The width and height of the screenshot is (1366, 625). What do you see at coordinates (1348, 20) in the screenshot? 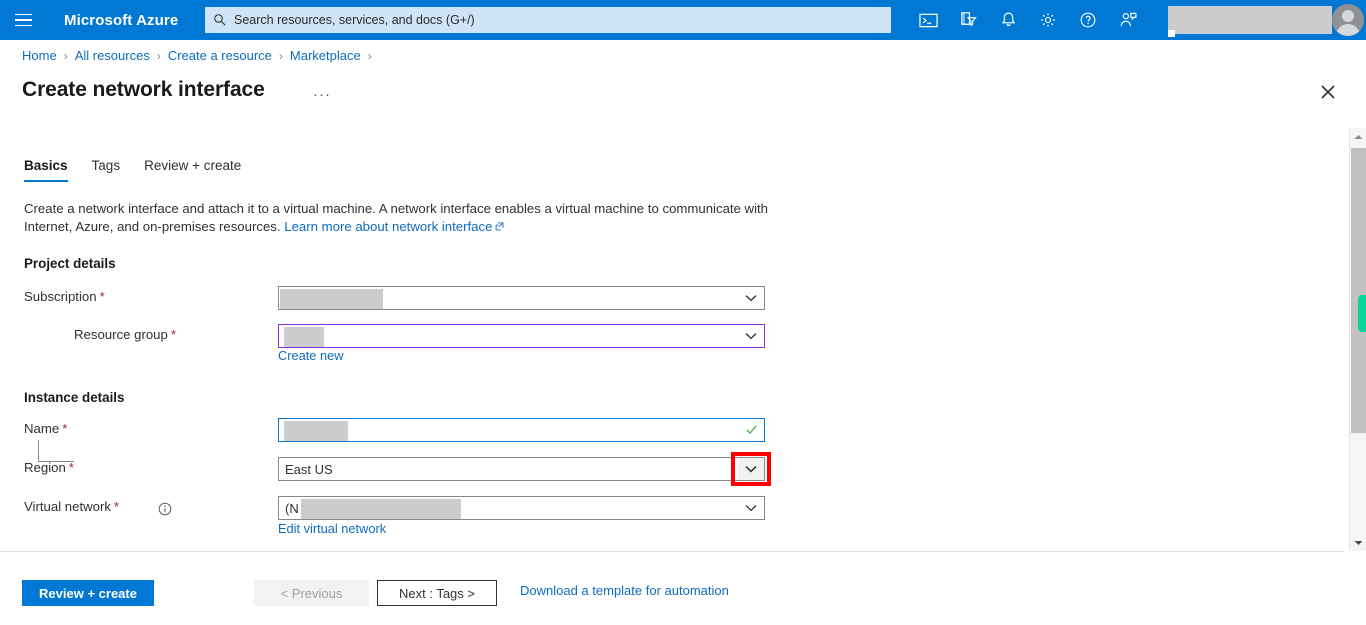
I see `user-avatar` at bounding box center [1348, 20].